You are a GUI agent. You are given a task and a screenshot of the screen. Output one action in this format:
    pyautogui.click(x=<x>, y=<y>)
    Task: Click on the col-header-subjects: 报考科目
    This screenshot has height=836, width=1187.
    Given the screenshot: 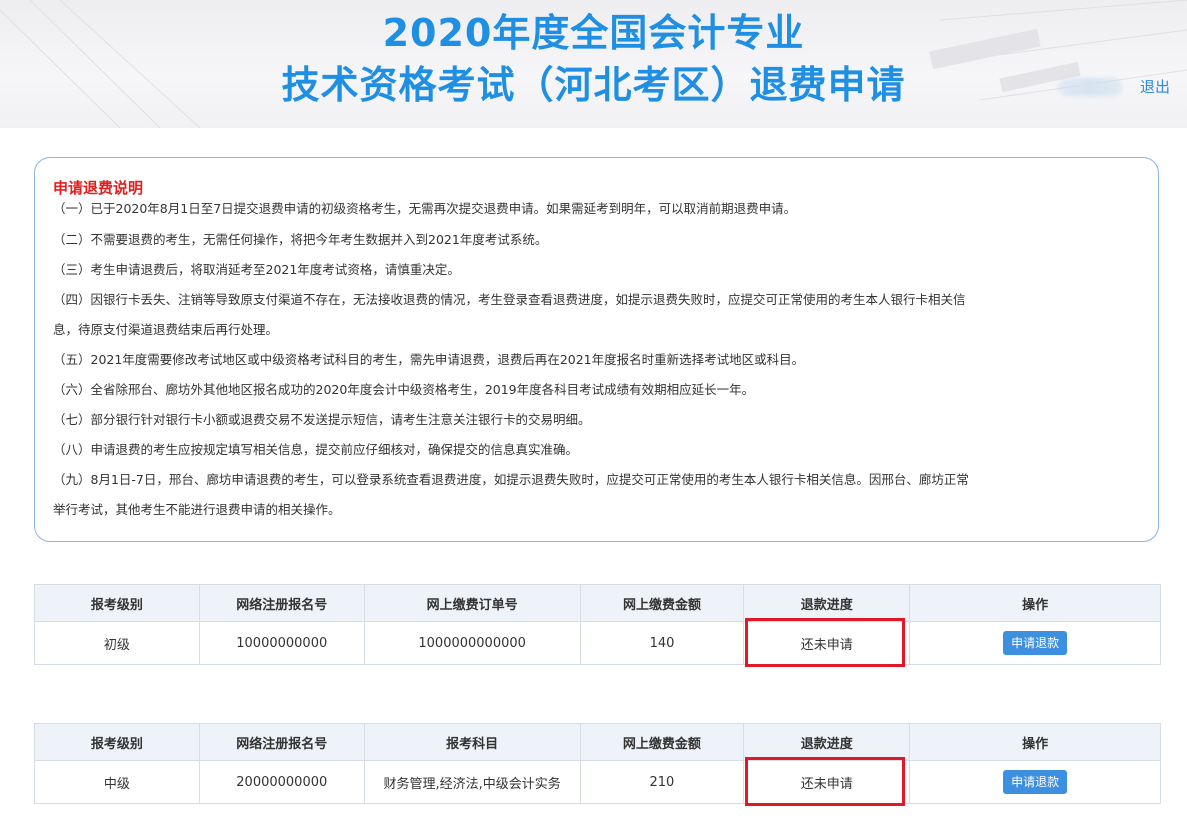 What is the action you would take?
    pyautogui.click(x=472, y=742)
    